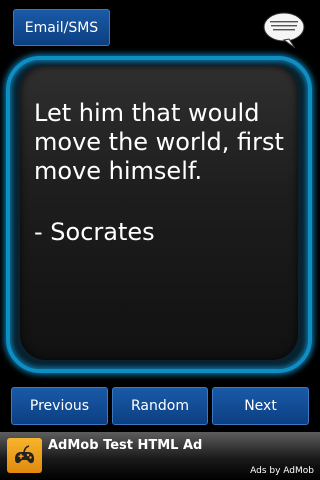 The width and height of the screenshot is (320, 480). What do you see at coordinates (160, 456) in the screenshot?
I see `ad-banner: AdMob Test HTML Ad Ads by AdMob` at bounding box center [160, 456].